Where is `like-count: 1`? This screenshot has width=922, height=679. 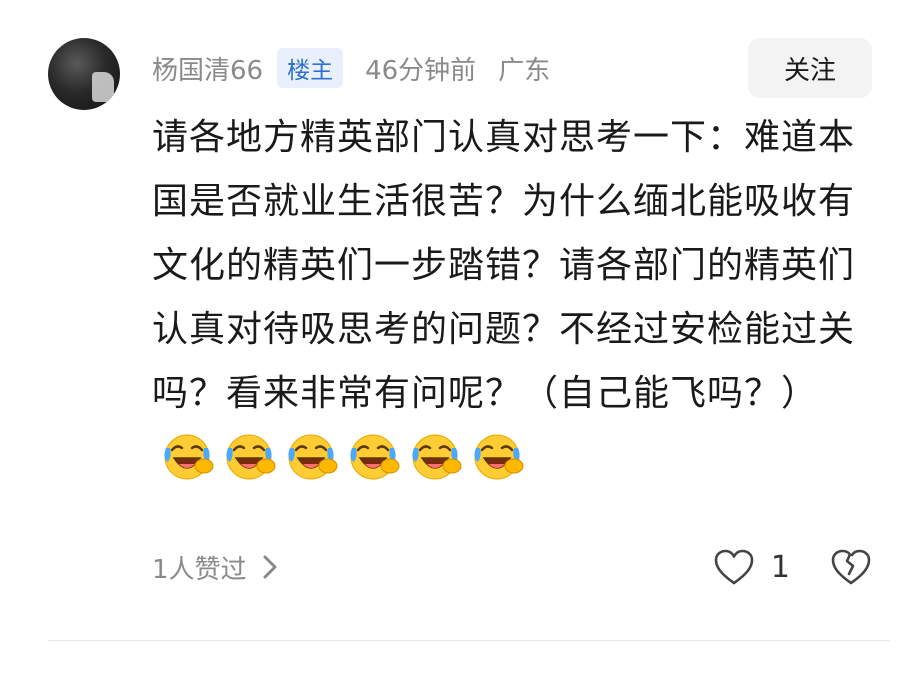 like-count: 1 is located at coordinates (780, 567).